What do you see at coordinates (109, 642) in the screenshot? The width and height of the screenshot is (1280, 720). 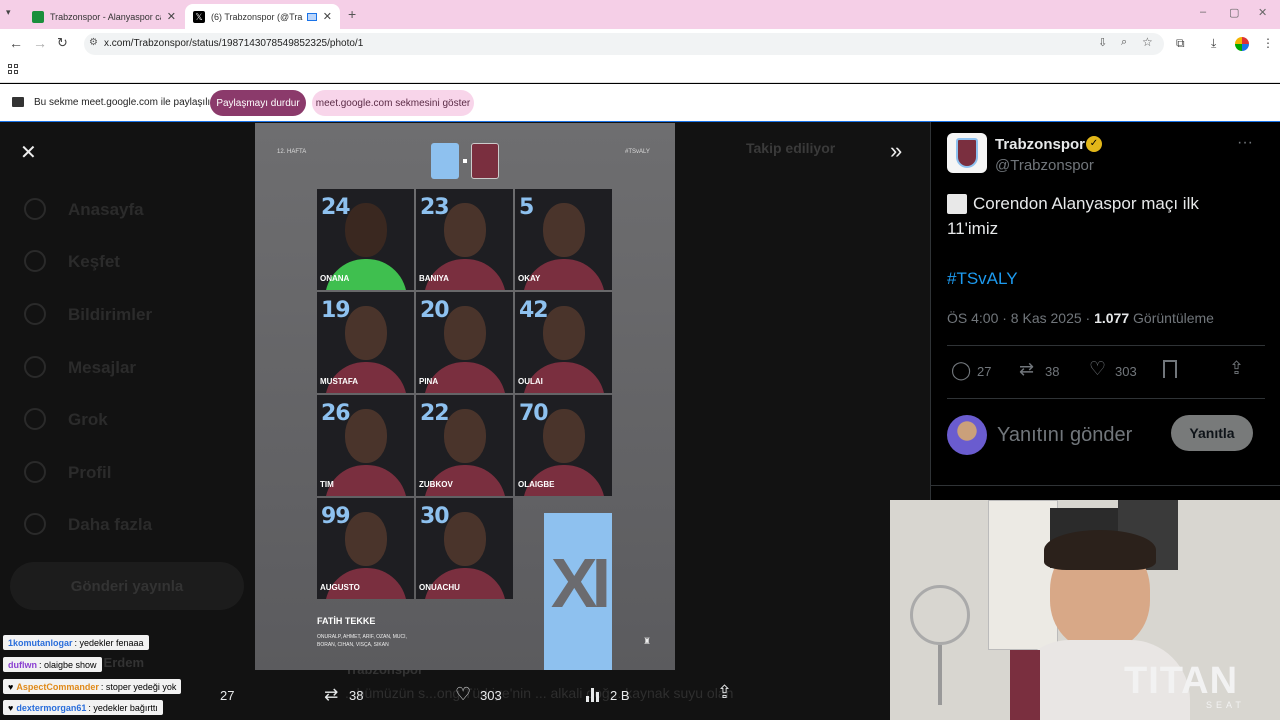 I see `chat-text: : yedekler fenaaa` at bounding box center [109, 642].